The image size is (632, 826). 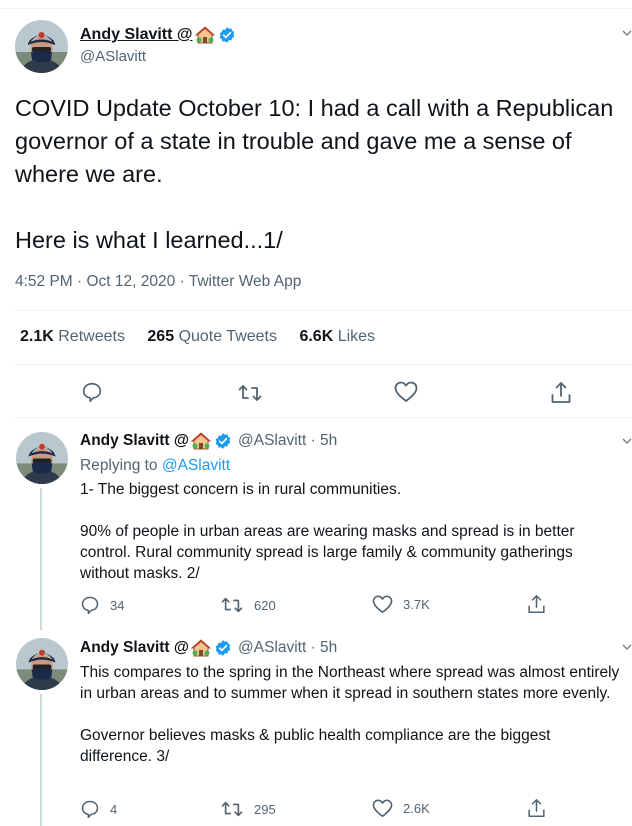 What do you see at coordinates (248, 605) in the screenshot?
I see `retweet-button: 620` at bounding box center [248, 605].